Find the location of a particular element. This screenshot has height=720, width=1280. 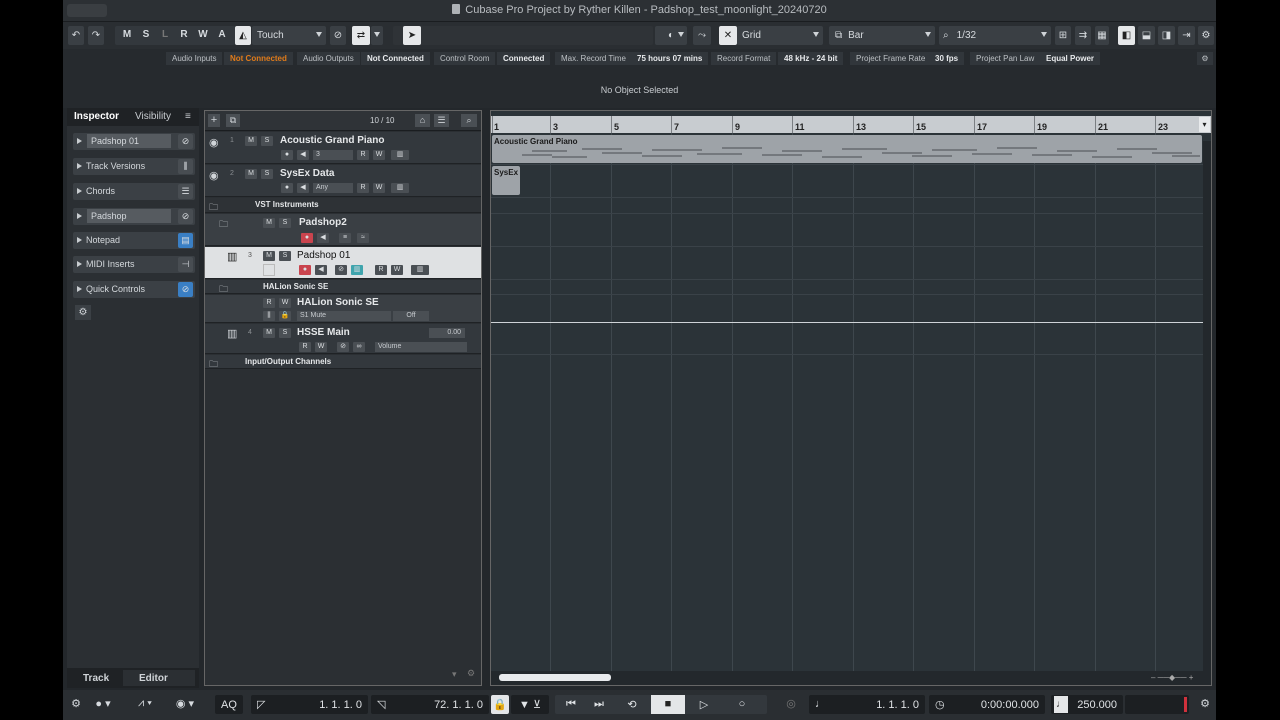

object-selection-tool: ➤ is located at coordinates (412, 35).